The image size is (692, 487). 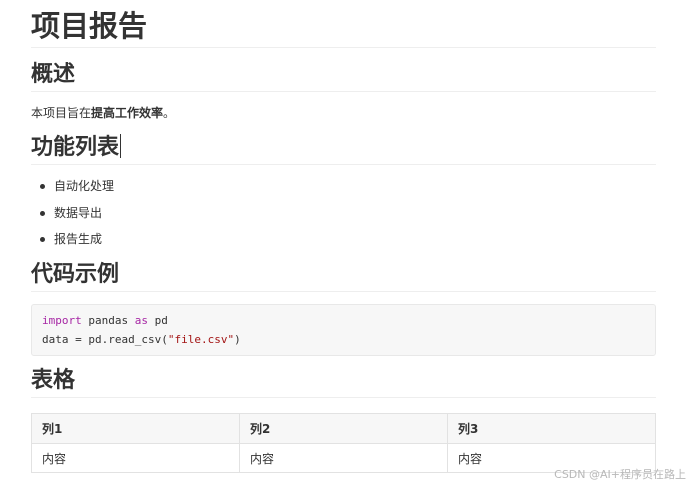 I want to click on column-header: 列1, so click(x=135, y=428).